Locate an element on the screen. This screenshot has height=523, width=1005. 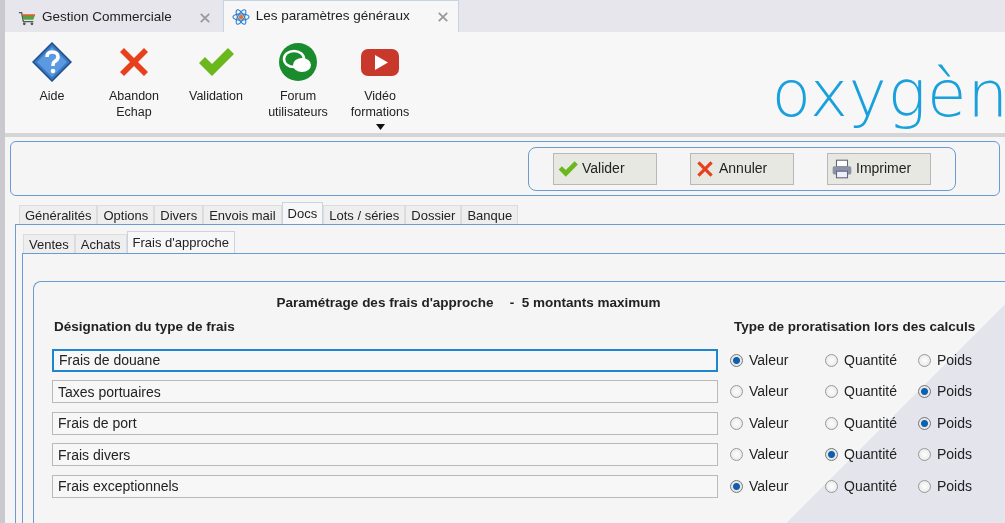
toolbar-button: Validation is located at coordinates (216, 87).